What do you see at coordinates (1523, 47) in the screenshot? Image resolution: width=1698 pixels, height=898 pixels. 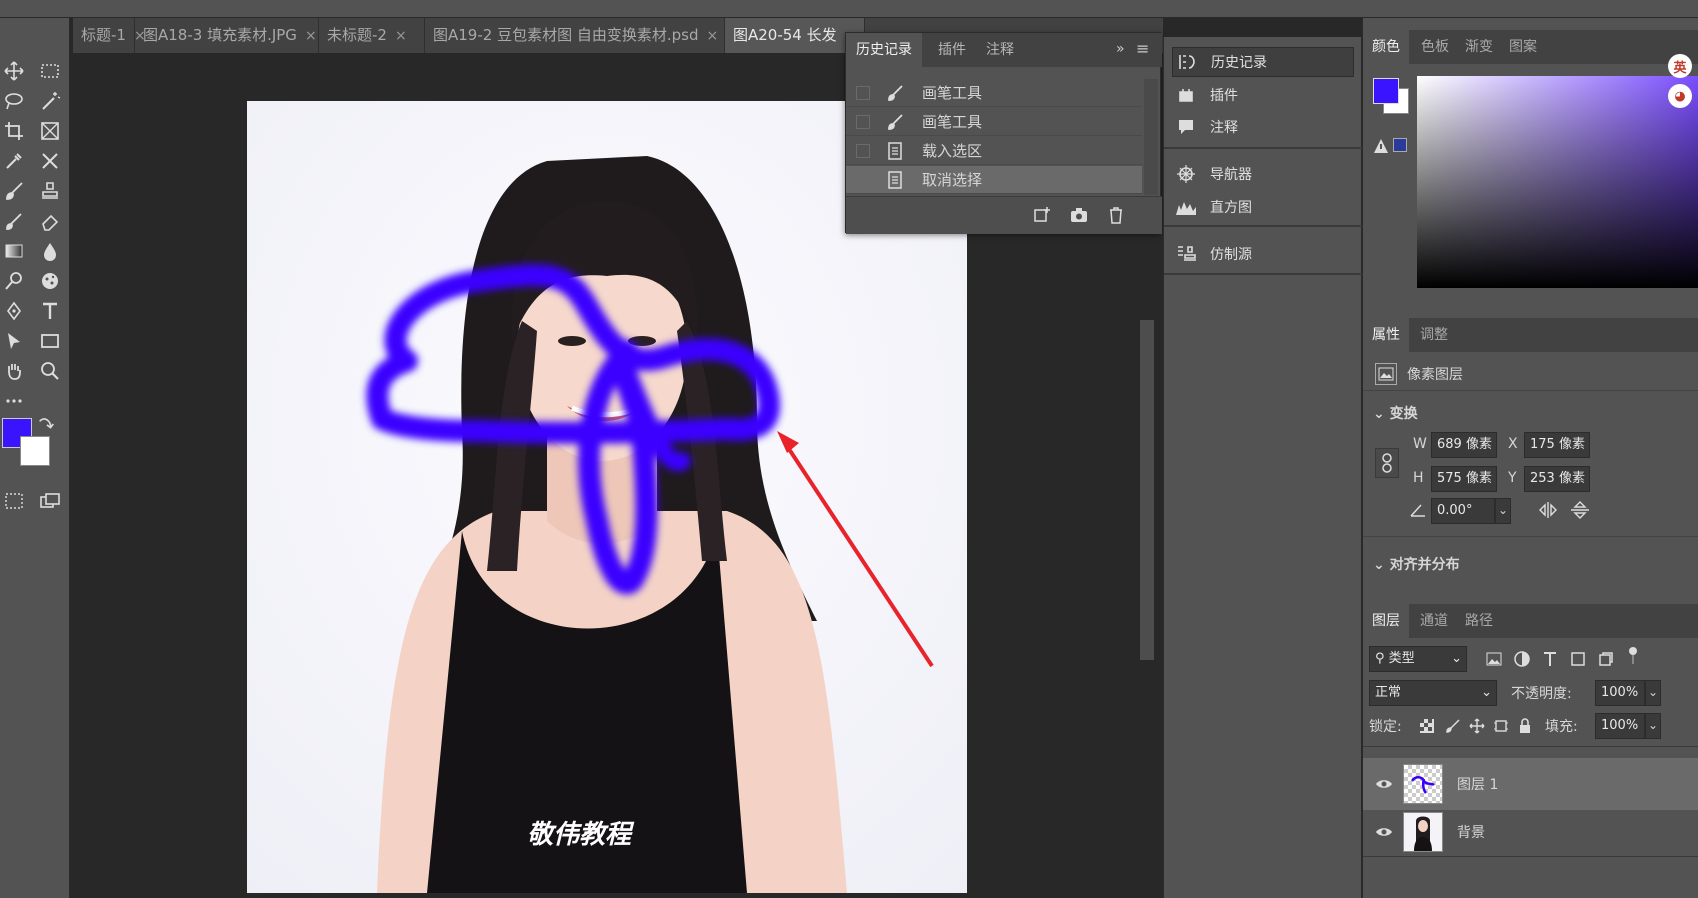 I see `tab-patterns: 图案` at bounding box center [1523, 47].